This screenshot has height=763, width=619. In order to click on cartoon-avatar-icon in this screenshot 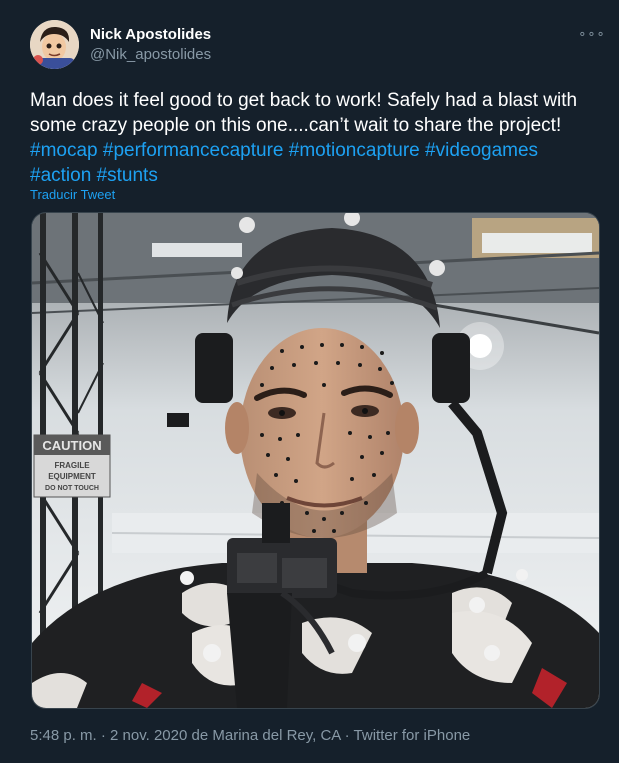, I will do `click(54, 44)`.